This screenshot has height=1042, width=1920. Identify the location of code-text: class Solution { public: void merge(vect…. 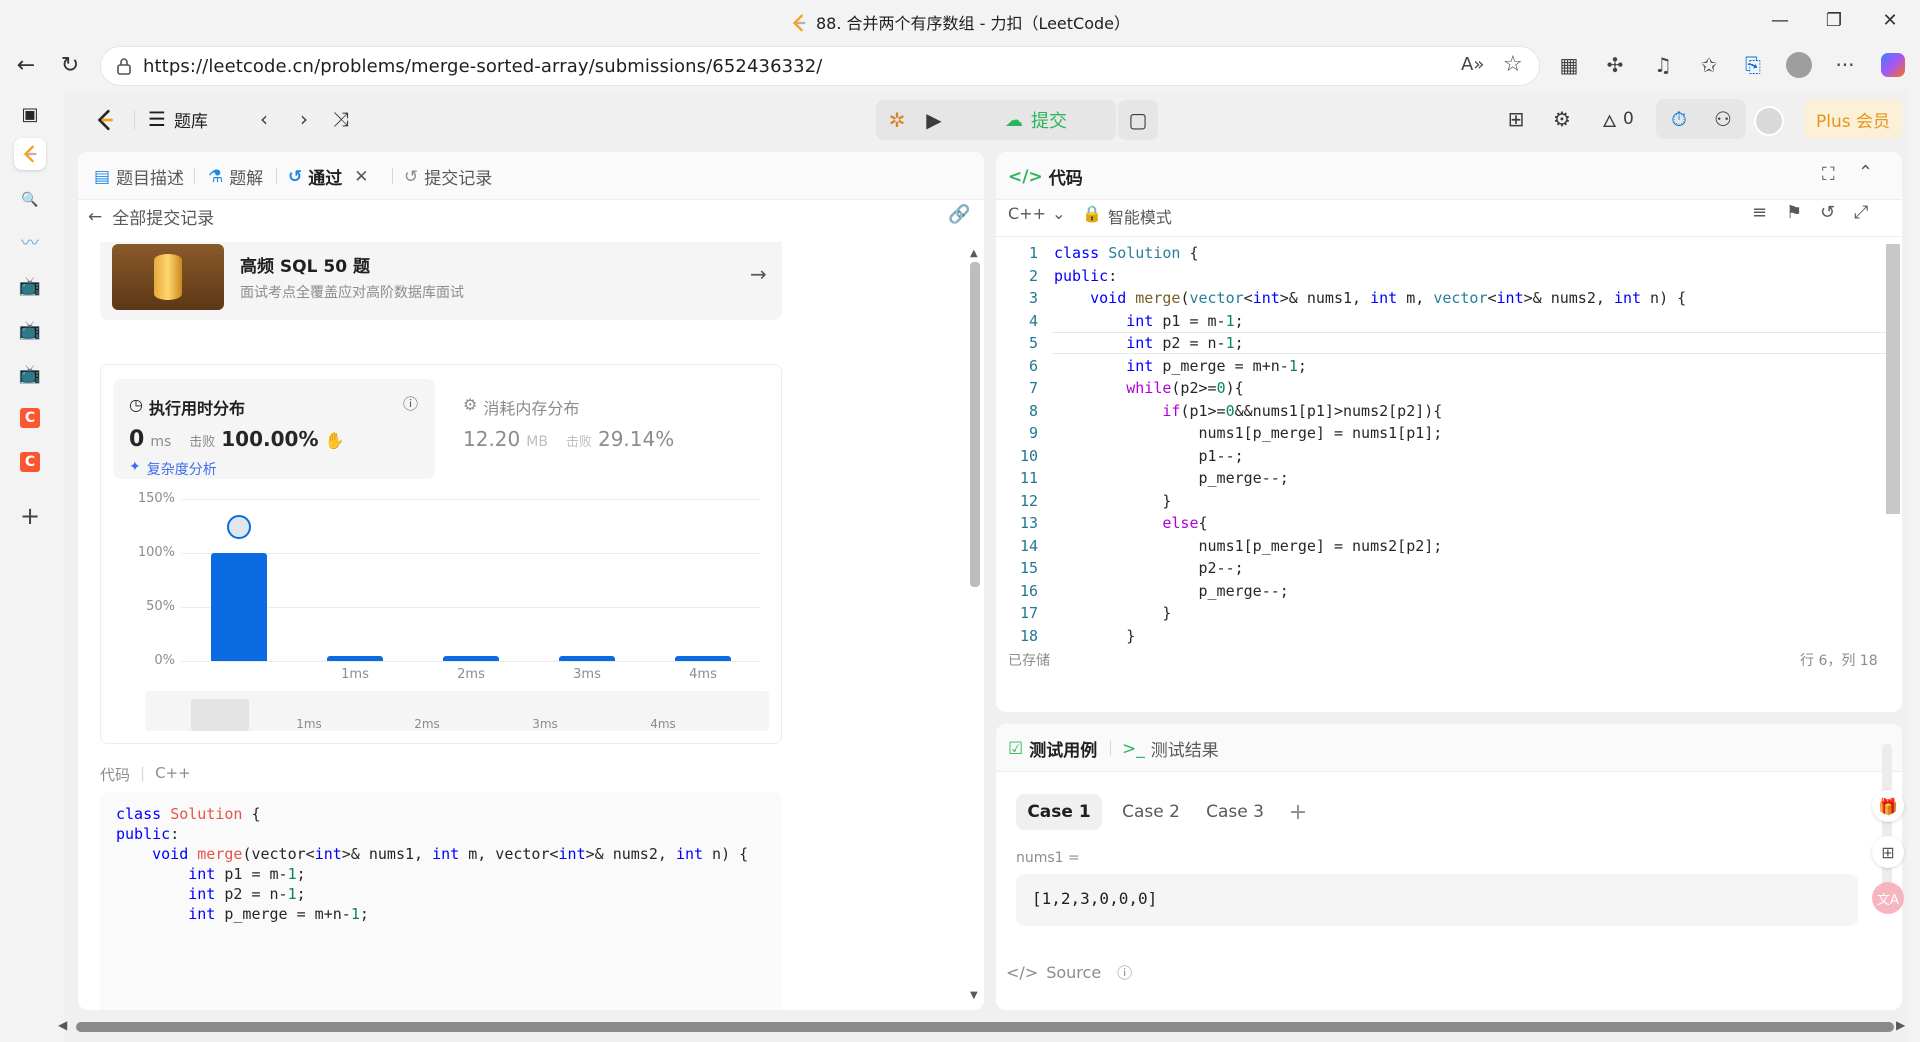
(1370, 443).